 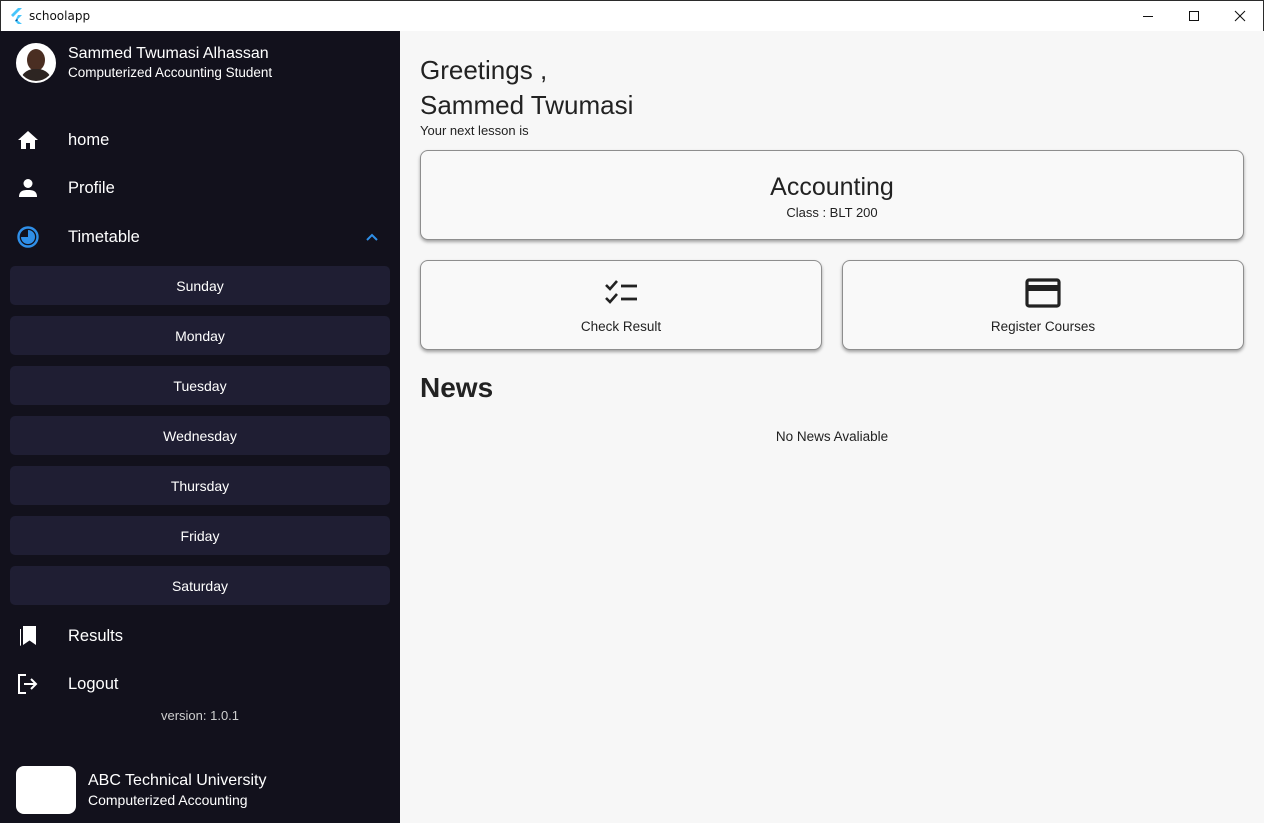 What do you see at coordinates (832, 436) in the screenshot?
I see `news-empty-message: No News Avaliable` at bounding box center [832, 436].